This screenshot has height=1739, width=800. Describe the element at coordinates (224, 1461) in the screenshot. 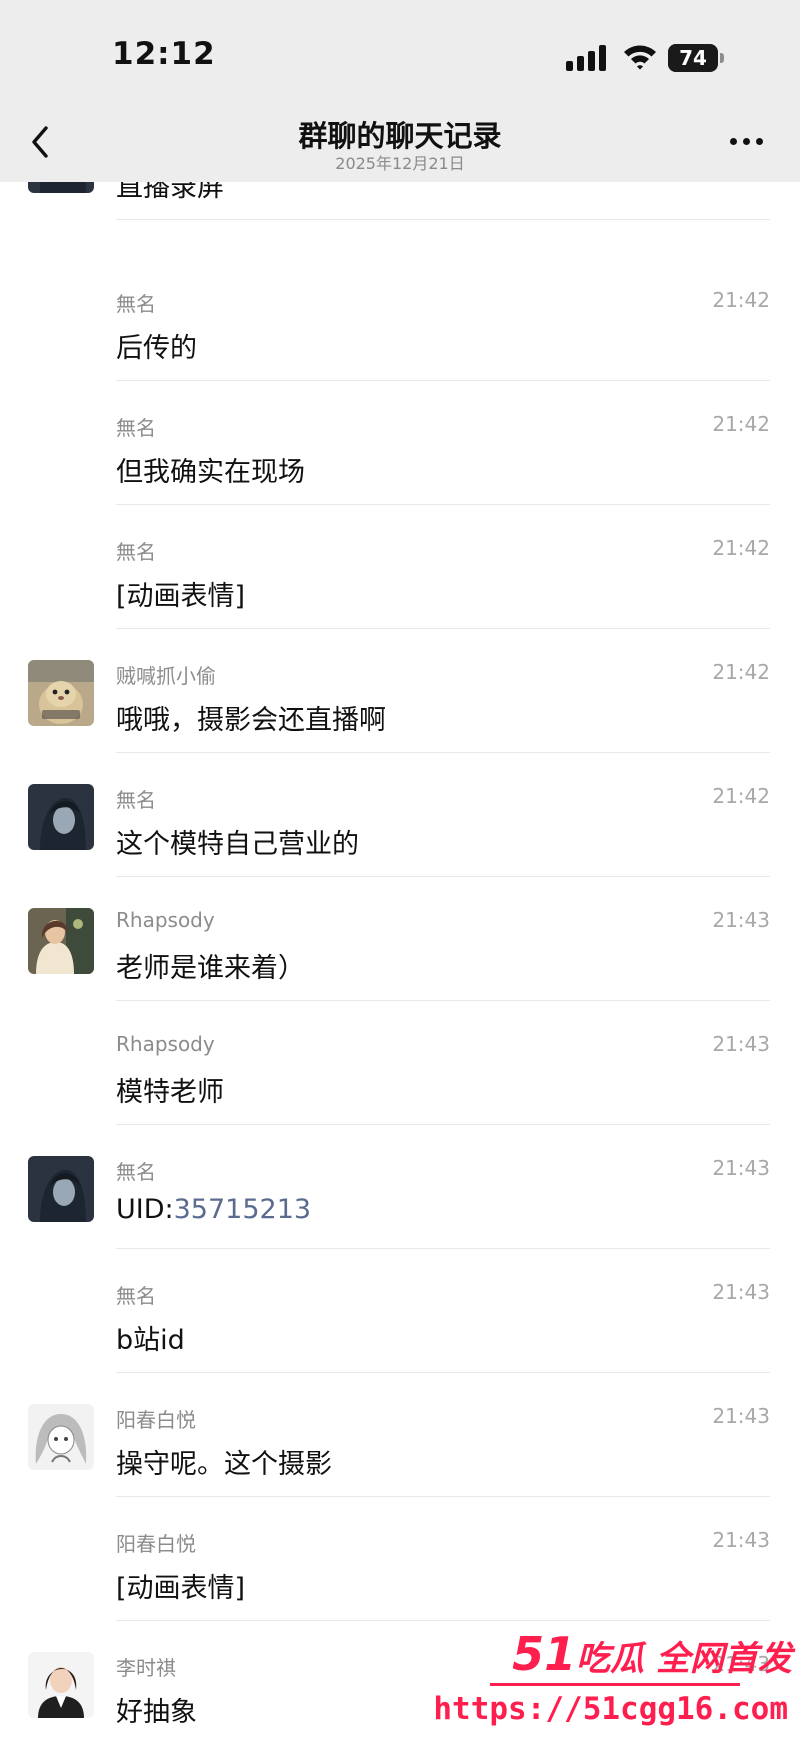

I see `message-text: 操守呢。这个摄影` at that location.